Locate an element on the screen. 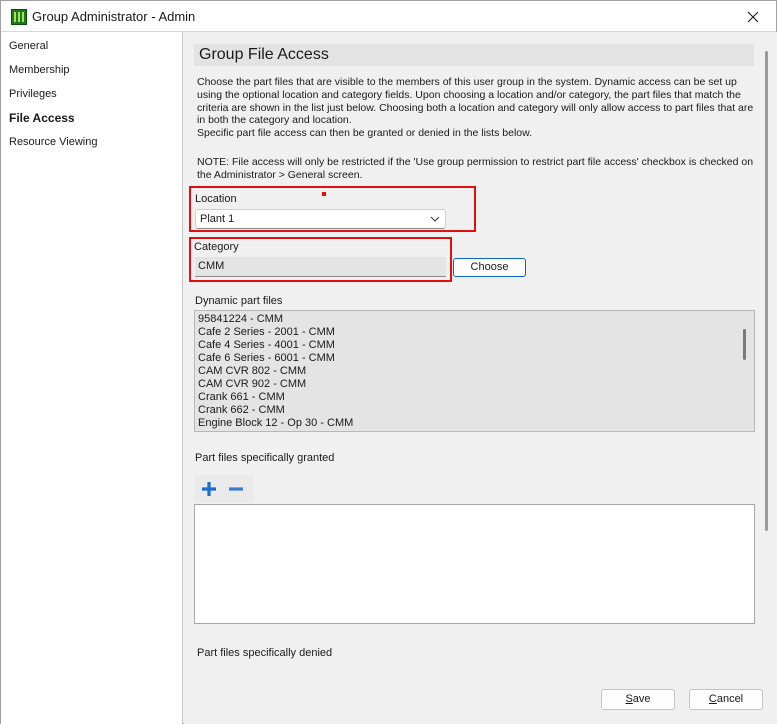  category-label: Category is located at coordinates (216, 247).